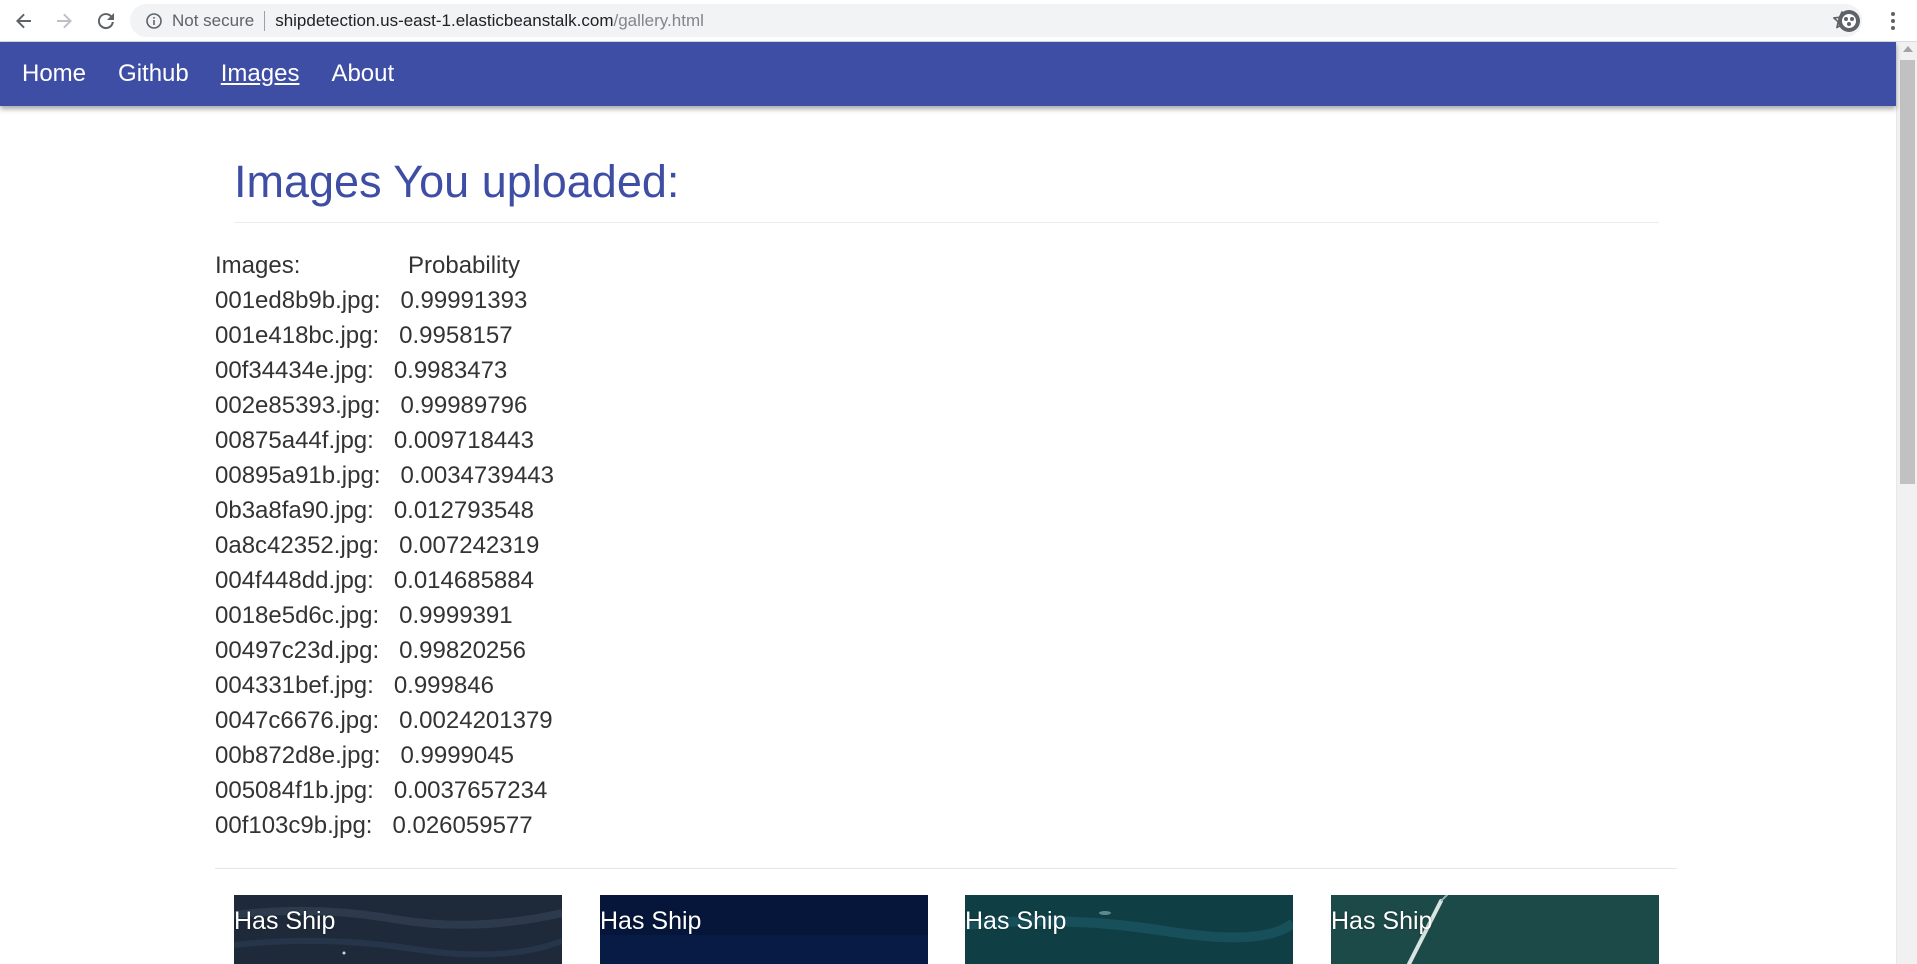 The image size is (1917, 964). What do you see at coordinates (154, 20) in the screenshot?
I see `info-icon` at bounding box center [154, 20].